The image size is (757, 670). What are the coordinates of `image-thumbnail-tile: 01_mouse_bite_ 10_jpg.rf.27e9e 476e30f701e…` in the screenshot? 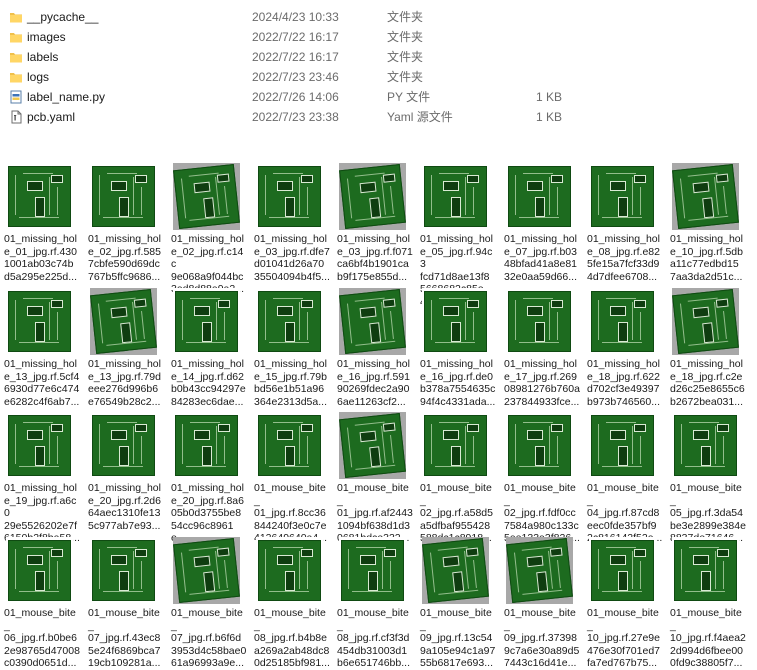 It's located at (624, 603).